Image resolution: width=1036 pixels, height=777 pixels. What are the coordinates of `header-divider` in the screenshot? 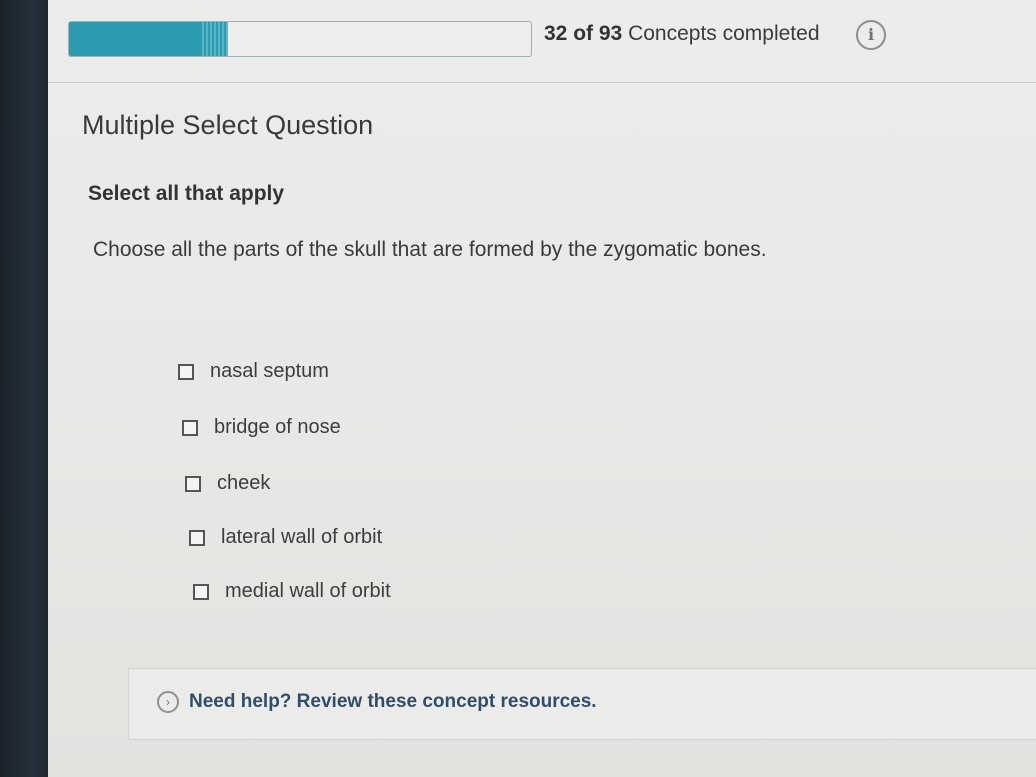 It's located at (542, 82).